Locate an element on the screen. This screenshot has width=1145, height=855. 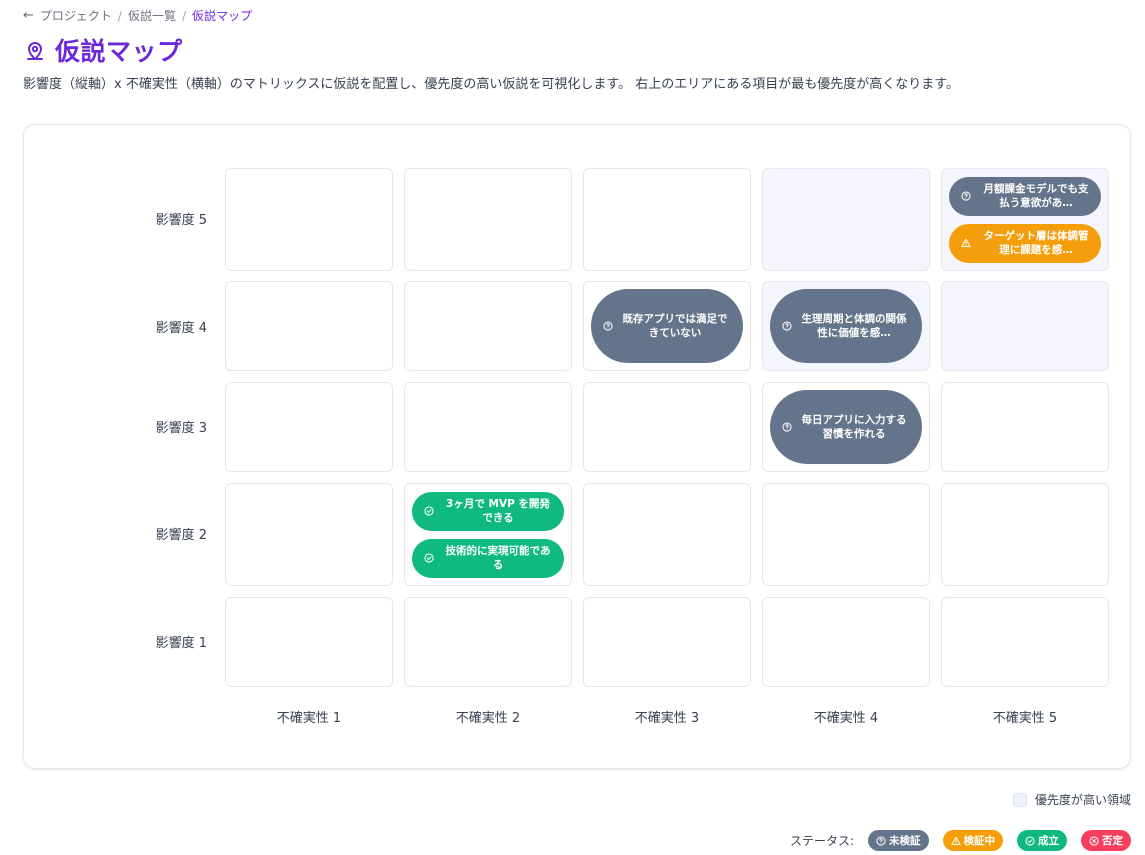
arrow-left-icon: ← is located at coordinates (28, 15).